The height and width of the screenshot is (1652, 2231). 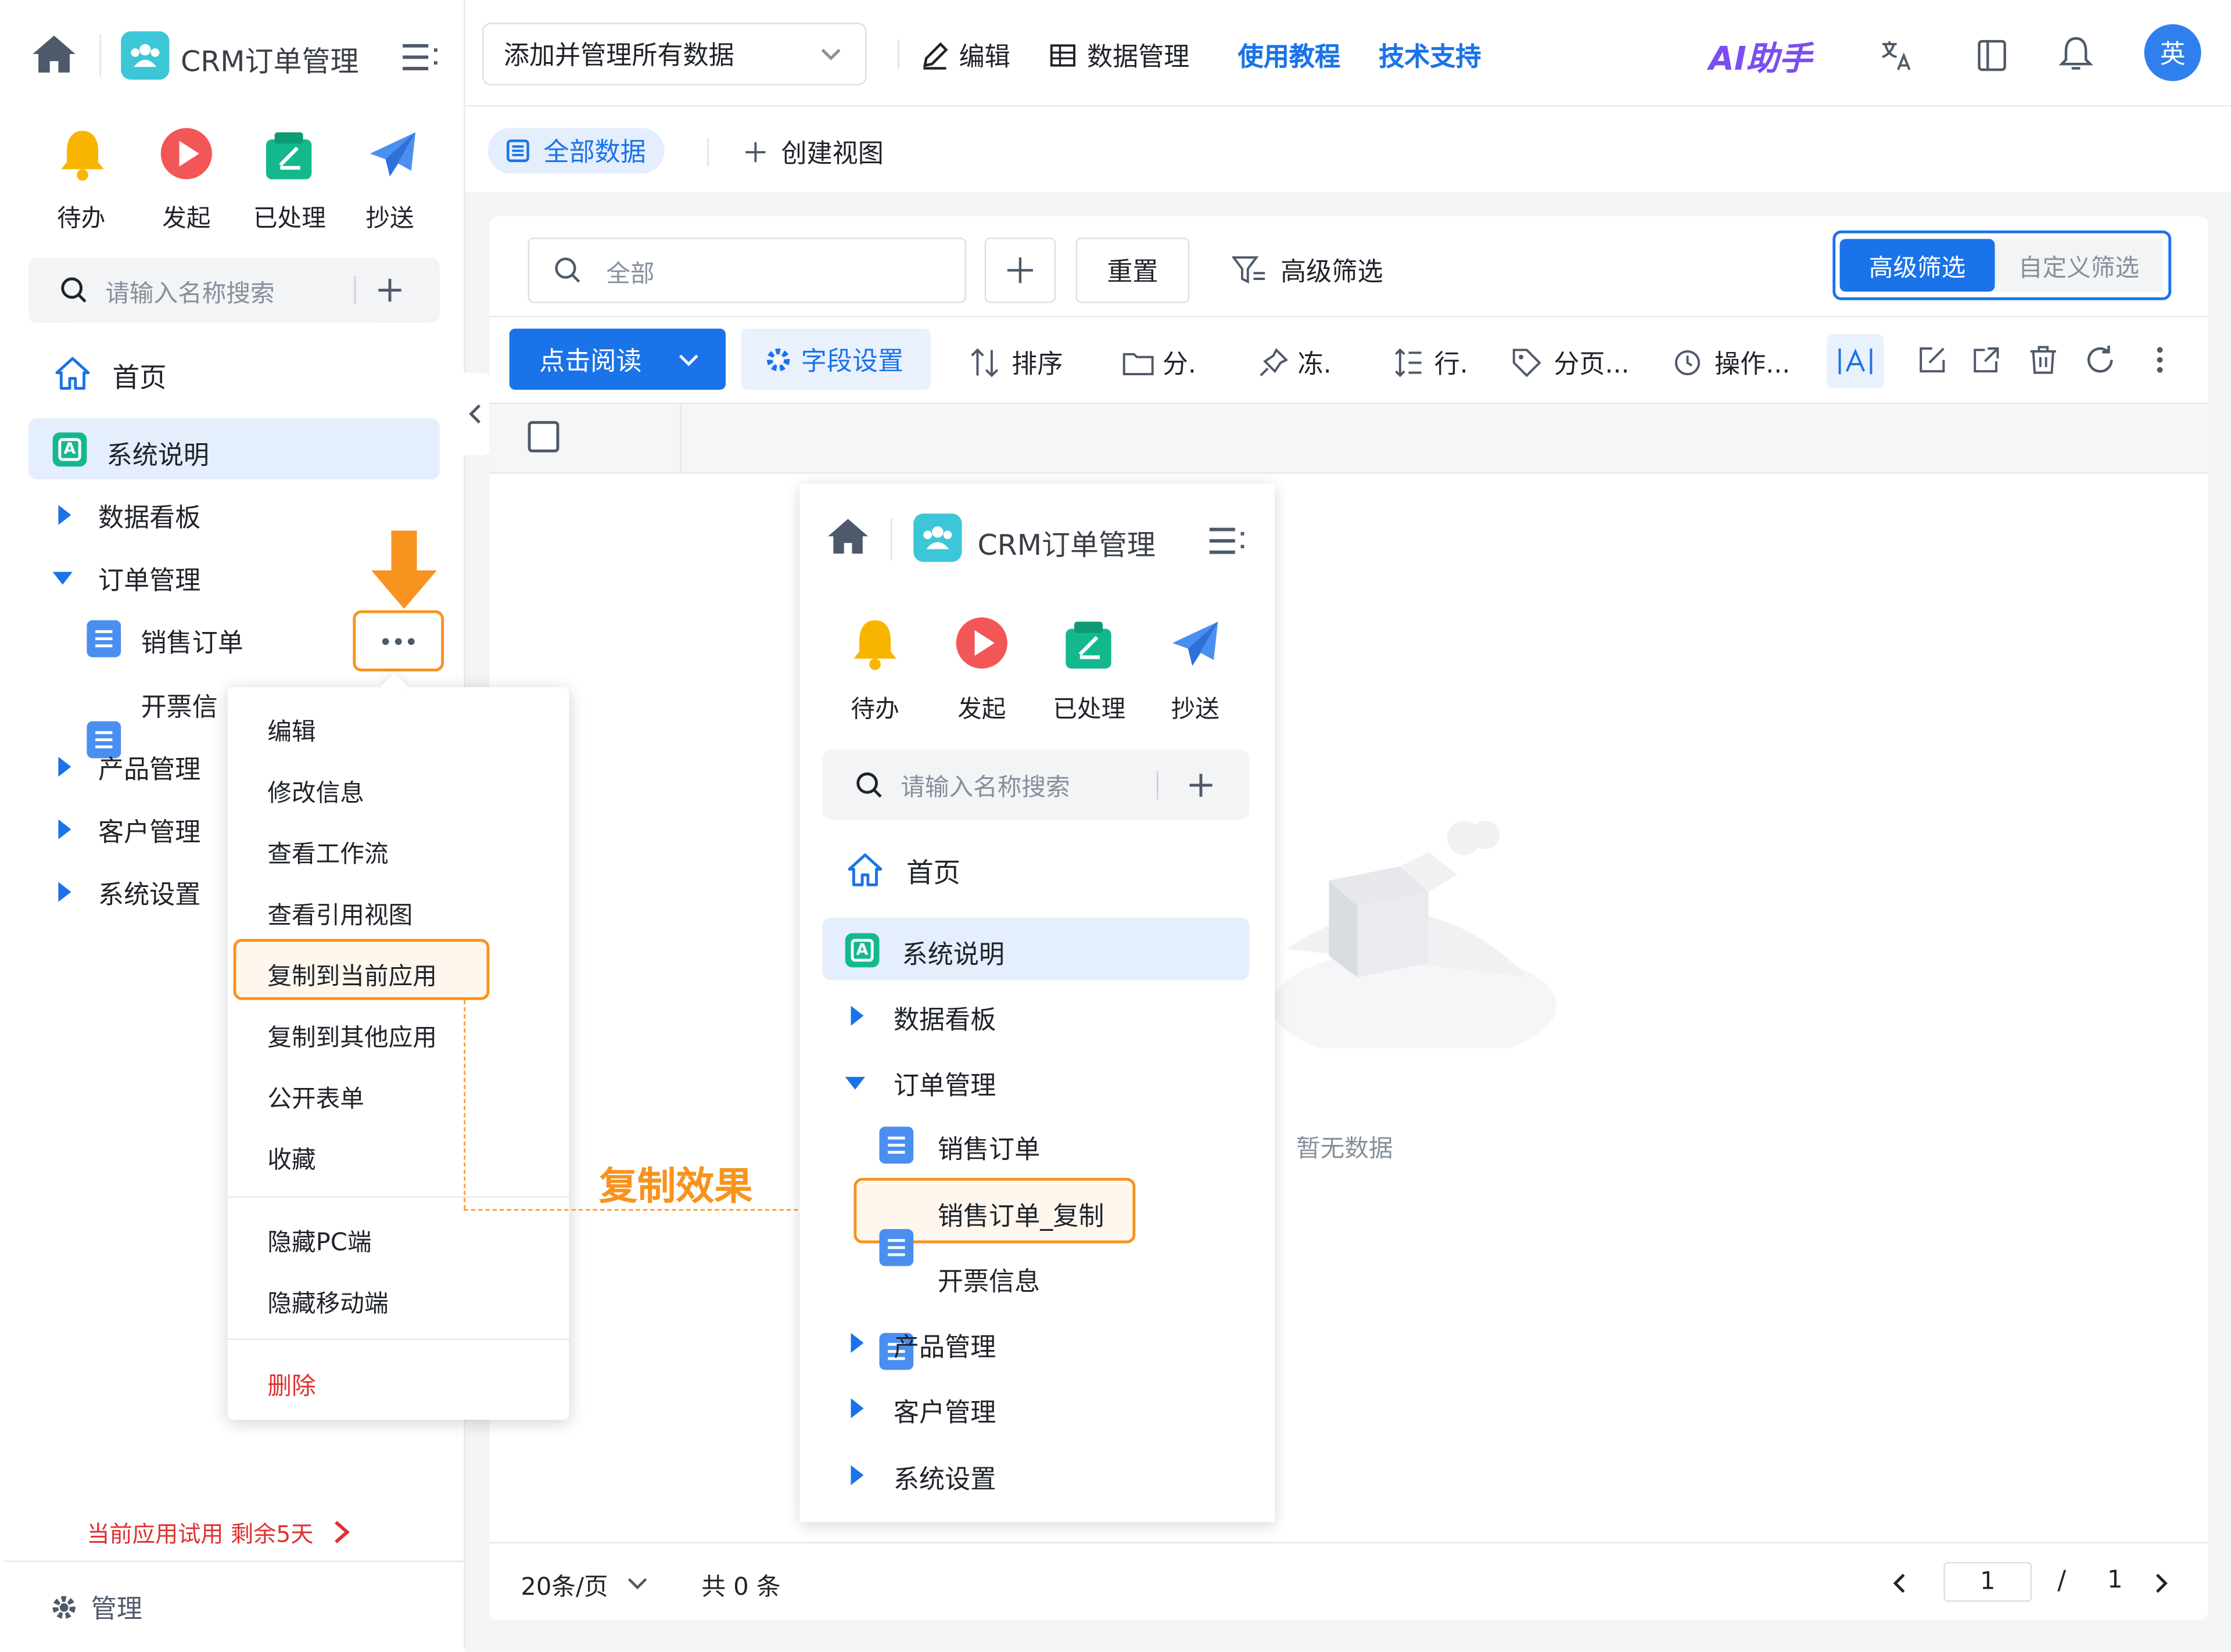 I want to click on external-link-icon, so click(x=1986, y=360).